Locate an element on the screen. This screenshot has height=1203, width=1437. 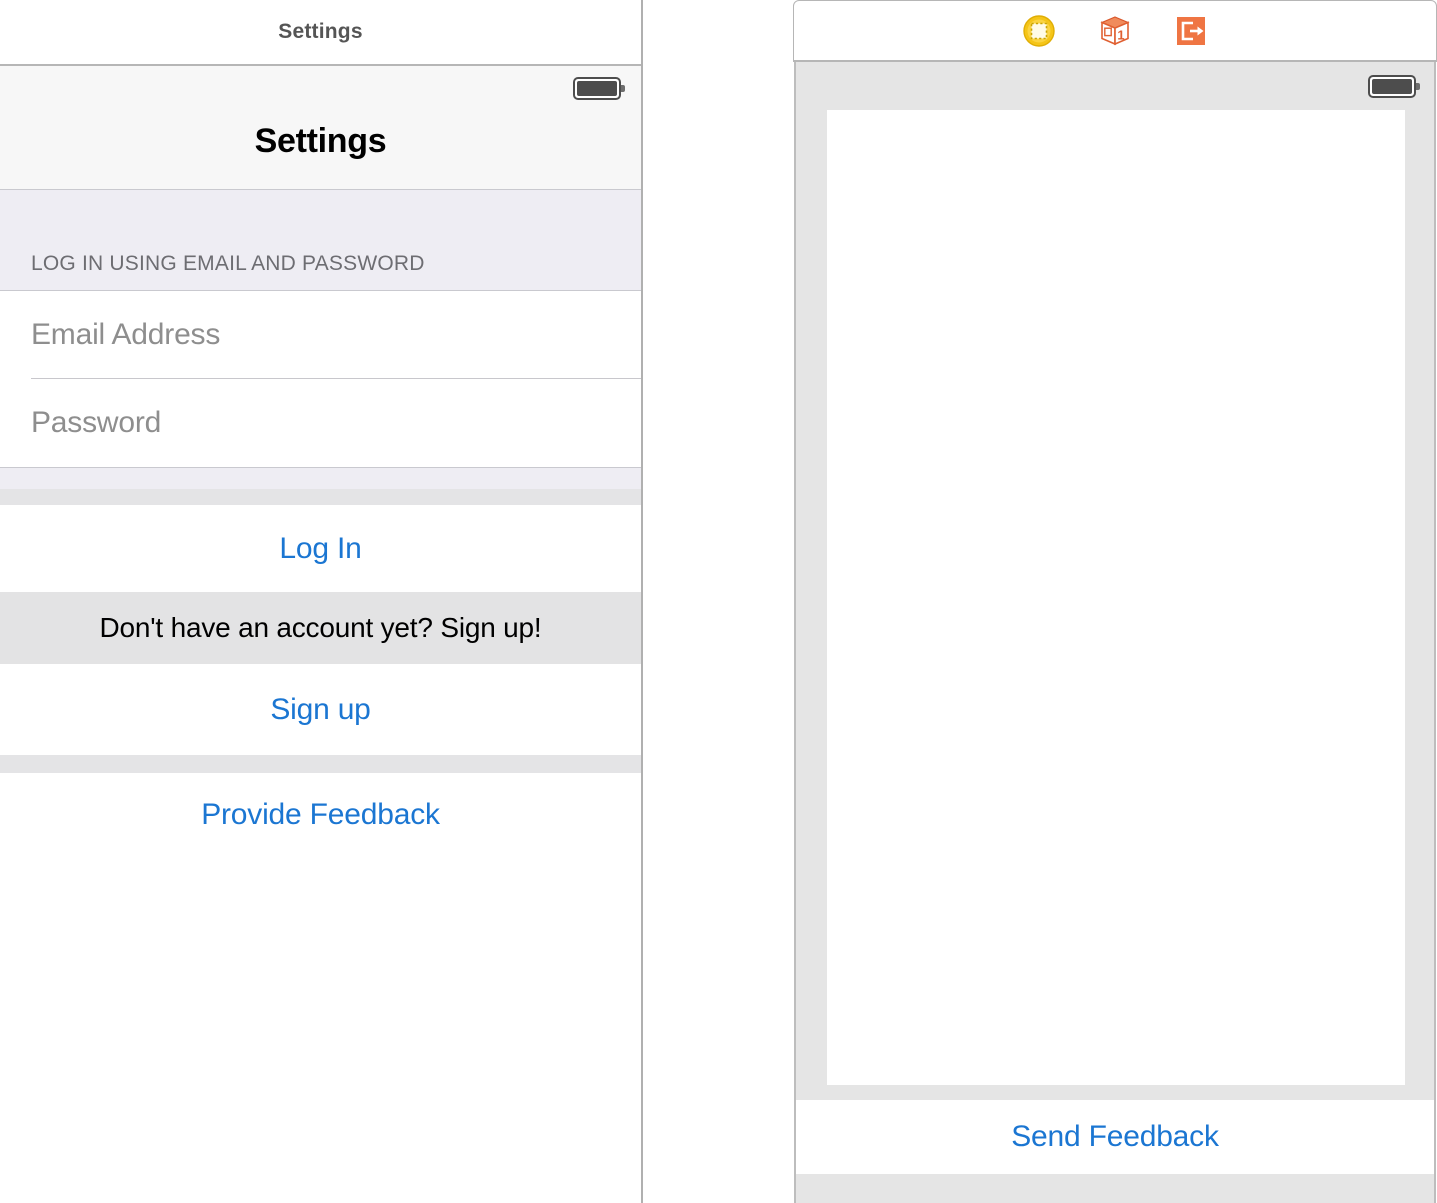
password-field-row: Password is located at coordinates (320, 423).